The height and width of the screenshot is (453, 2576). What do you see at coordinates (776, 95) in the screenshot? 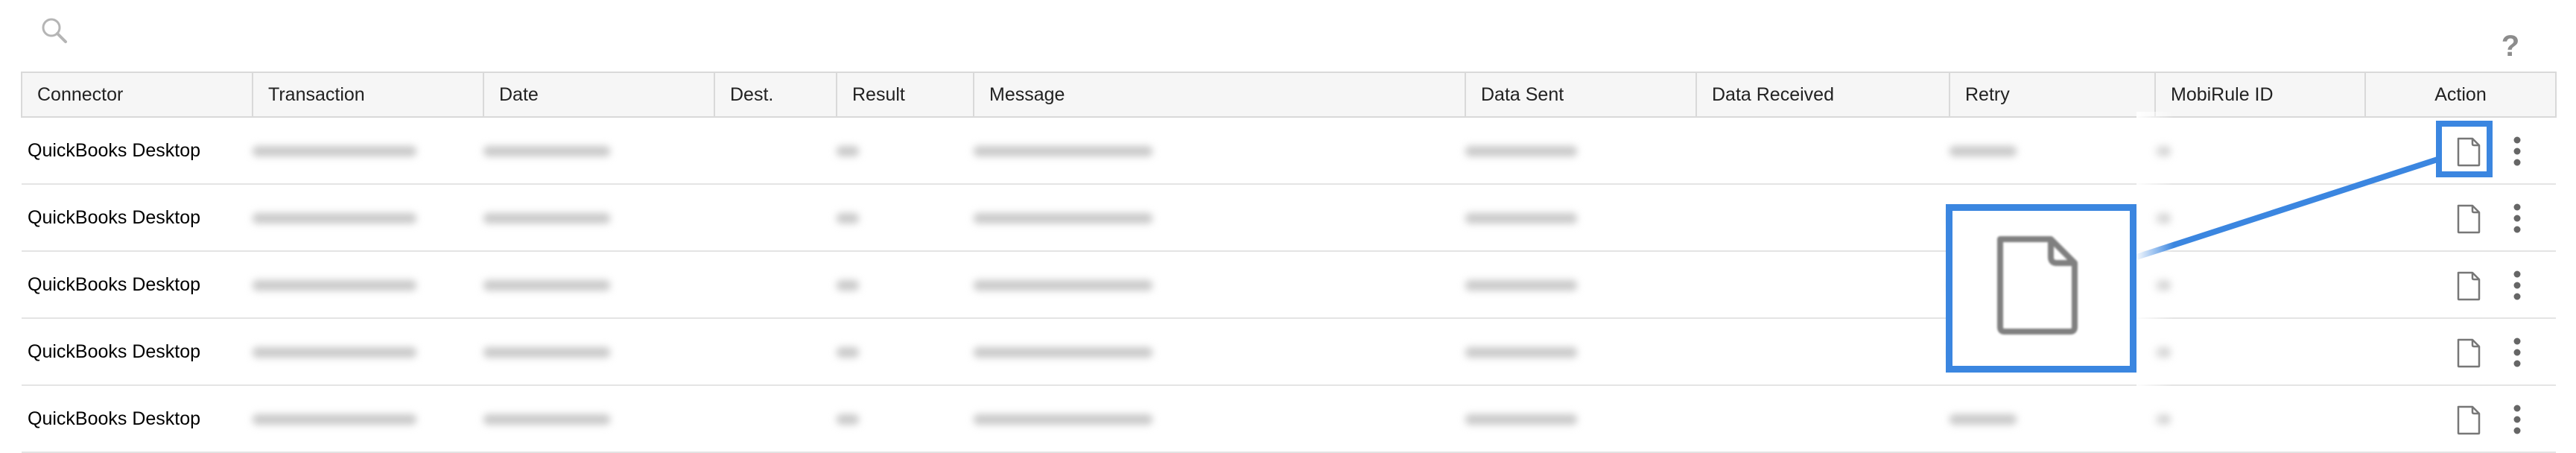
I see `column-header-dest: Dest.` at bounding box center [776, 95].